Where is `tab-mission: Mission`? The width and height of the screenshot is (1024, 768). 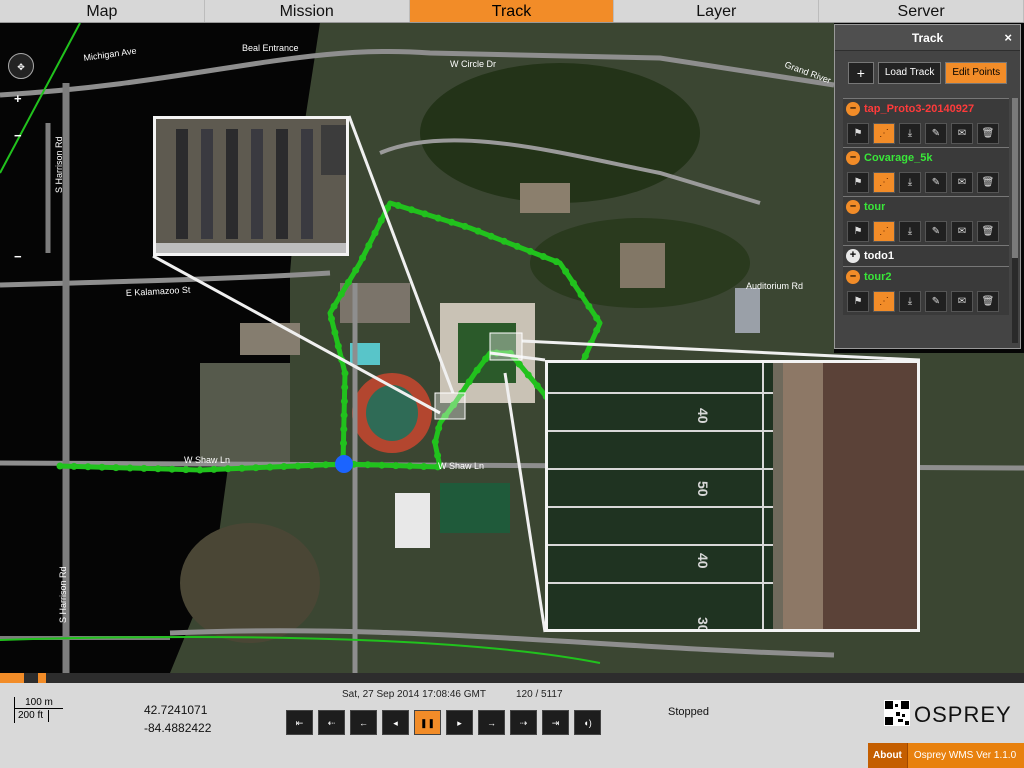
tab-mission: Mission is located at coordinates (307, 11).